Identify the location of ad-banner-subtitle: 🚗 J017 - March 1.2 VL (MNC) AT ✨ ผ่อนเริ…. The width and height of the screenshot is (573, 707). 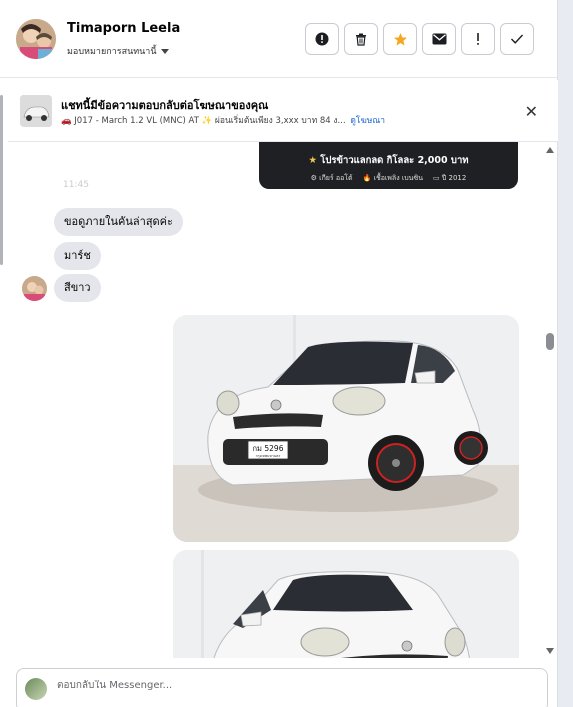
(291, 120).